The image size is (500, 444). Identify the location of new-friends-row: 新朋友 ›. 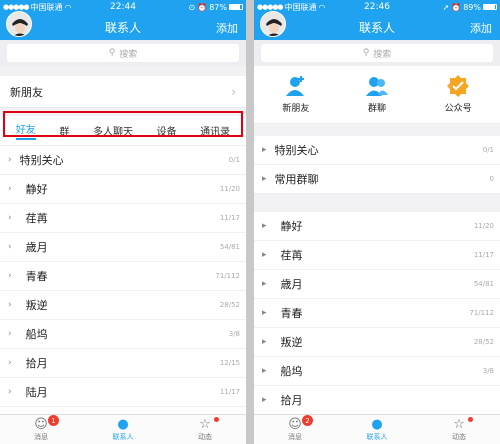
(123, 92).